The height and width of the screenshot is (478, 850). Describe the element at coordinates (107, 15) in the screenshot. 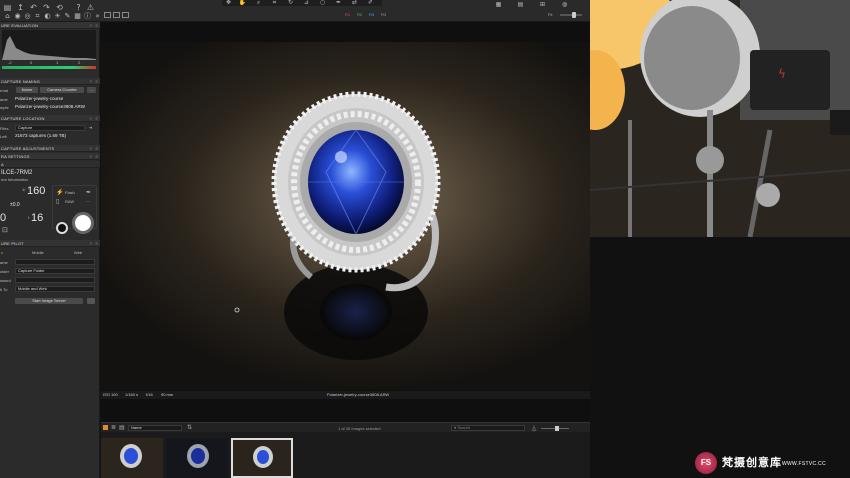

I see `single-view-toggle` at that location.